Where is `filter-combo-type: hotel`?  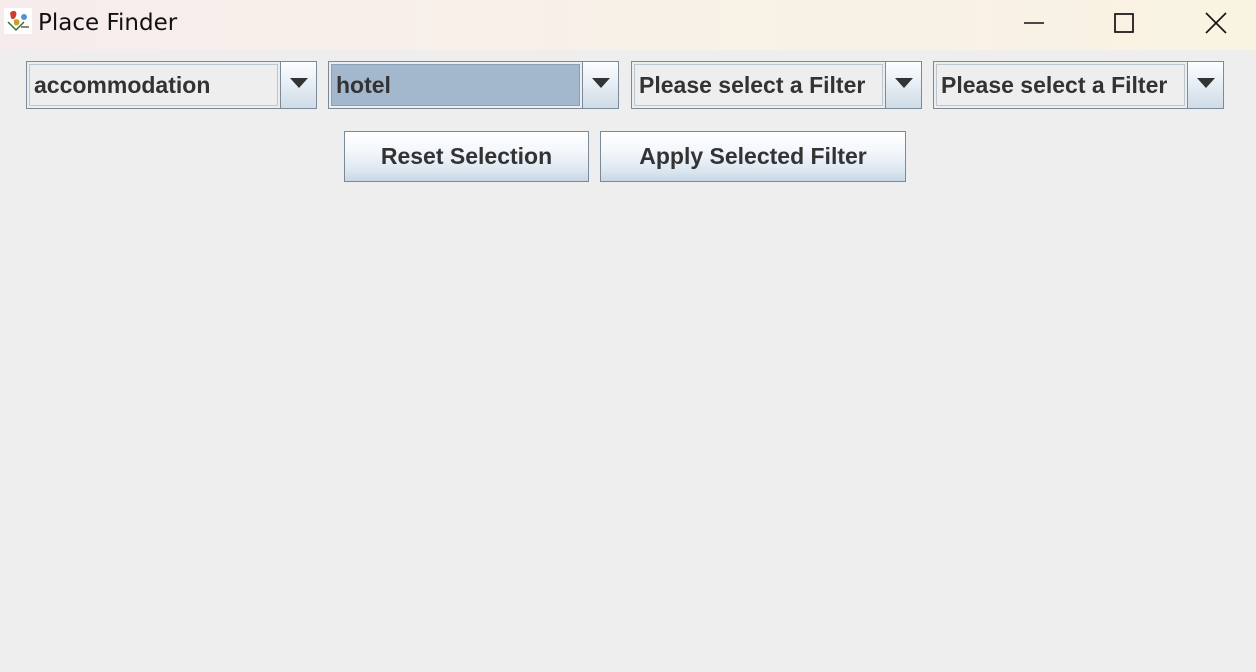 filter-combo-type: hotel is located at coordinates (473, 85).